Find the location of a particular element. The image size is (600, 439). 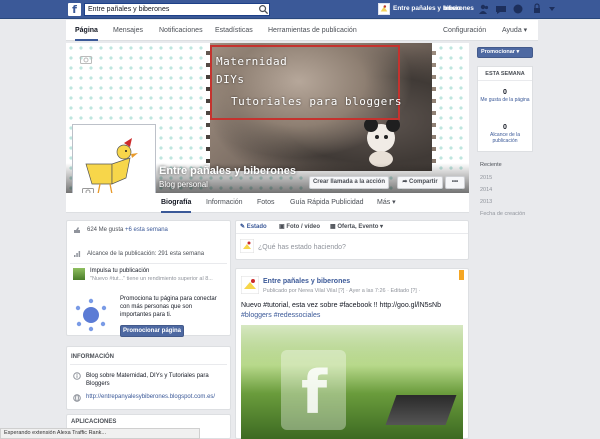

composer-tab-photo: ▣ Foto / vídeo is located at coordinates (299, 226).